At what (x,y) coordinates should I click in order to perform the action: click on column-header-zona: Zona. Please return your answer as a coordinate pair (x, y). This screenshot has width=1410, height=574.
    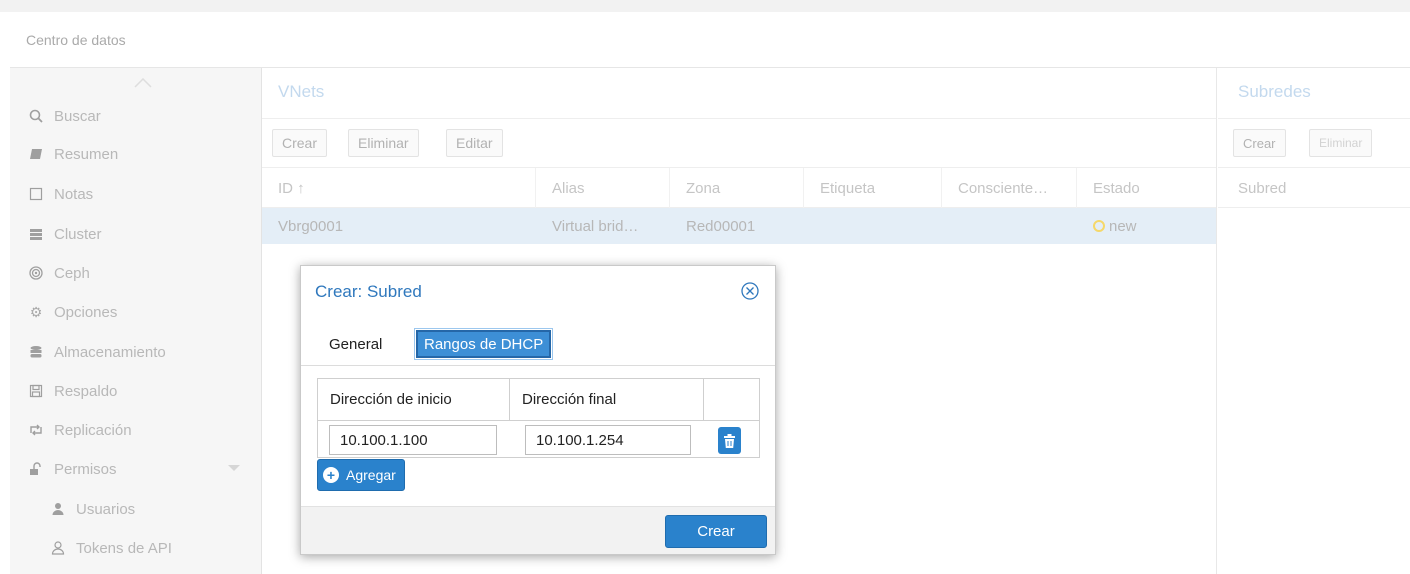
    Looking at the image, I should click on (737, 188).